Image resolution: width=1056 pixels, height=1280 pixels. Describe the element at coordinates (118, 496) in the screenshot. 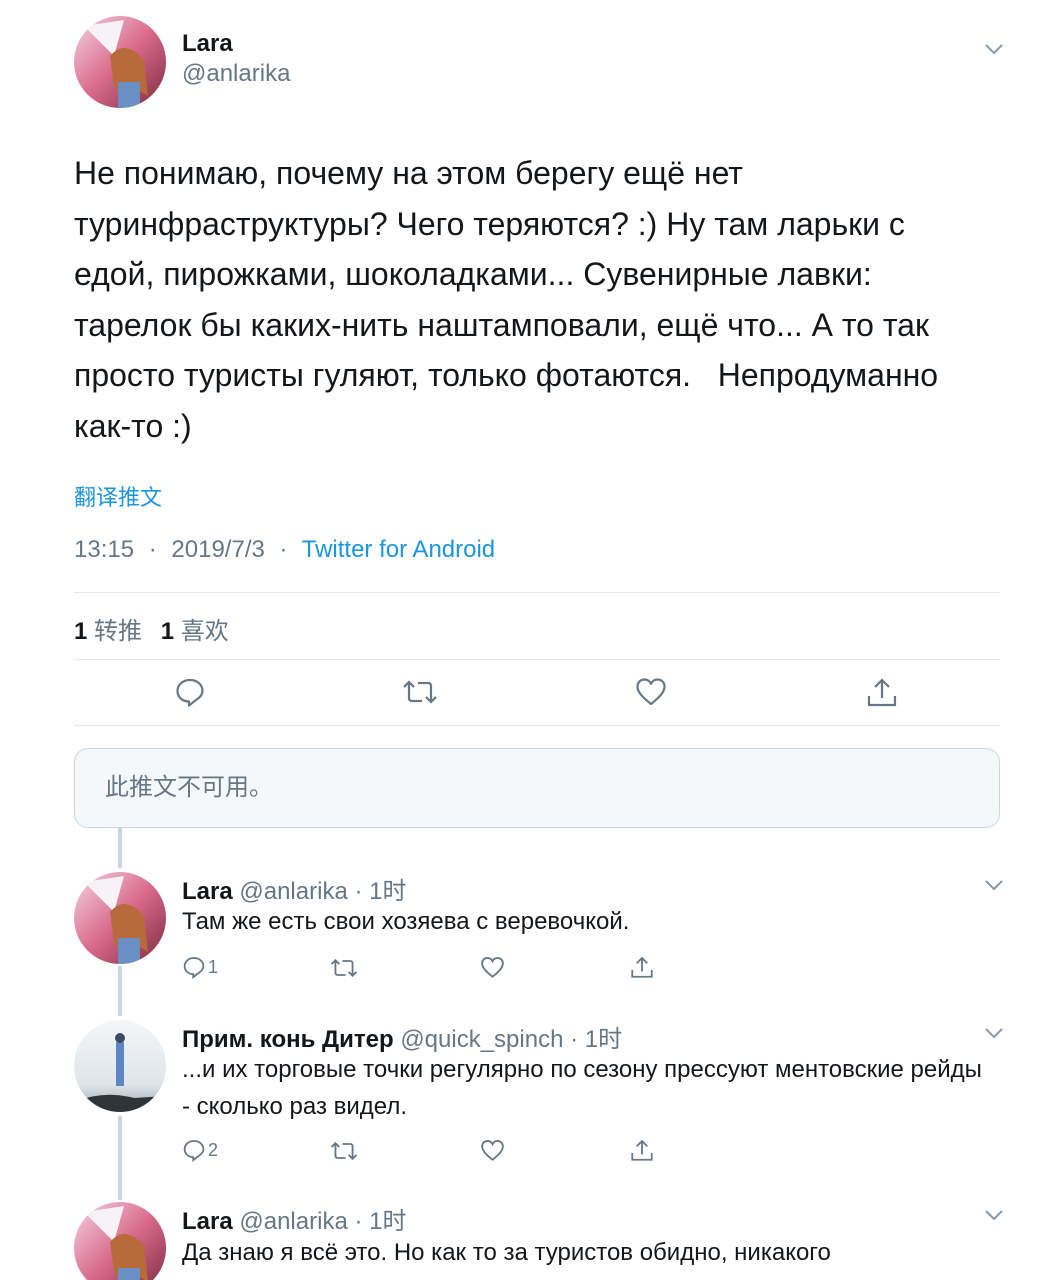

I see `translate-link: 翻译推文` at that location.